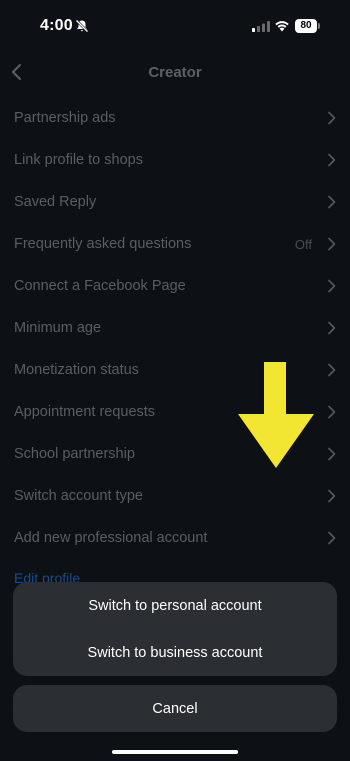 The width and height of the screenshot is (350, 761). I want to click on settings-item-add-professional-account: Add new professional account, so click(175, 538).